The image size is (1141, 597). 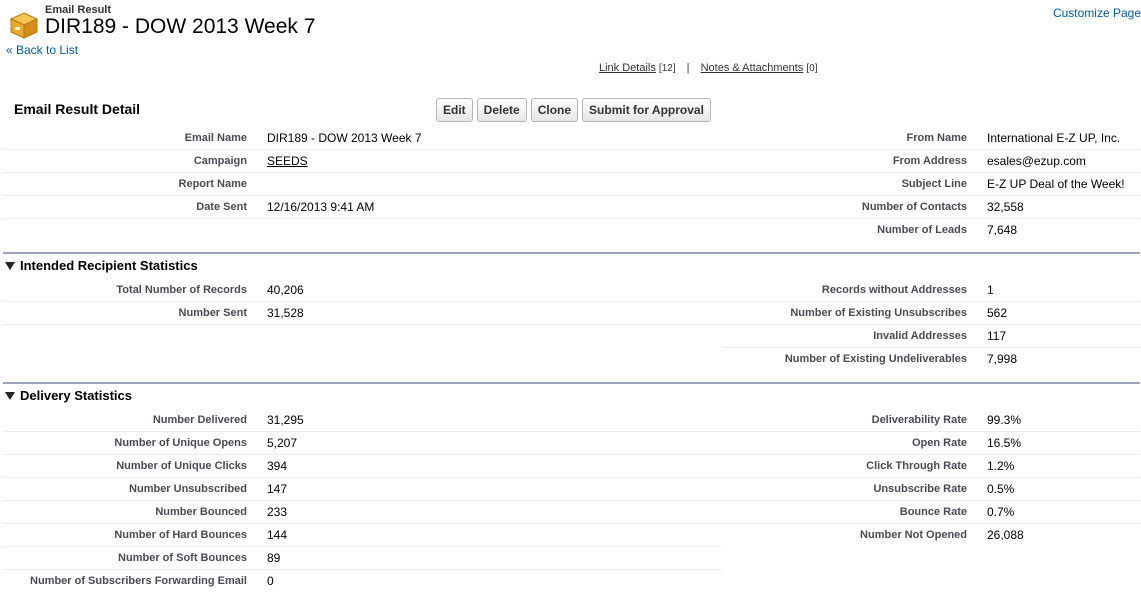 I want to click on field-value: SEEDS, so click(x=493, y=161).